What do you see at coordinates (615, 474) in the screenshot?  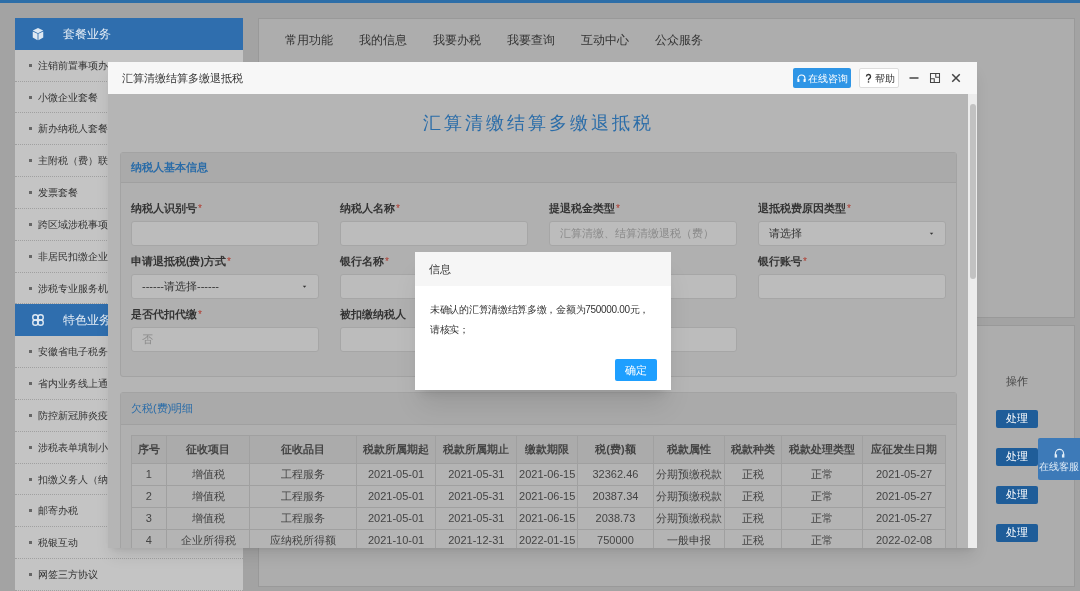 I see `table-cell: 32362.46` at bounding box center [615, 474].